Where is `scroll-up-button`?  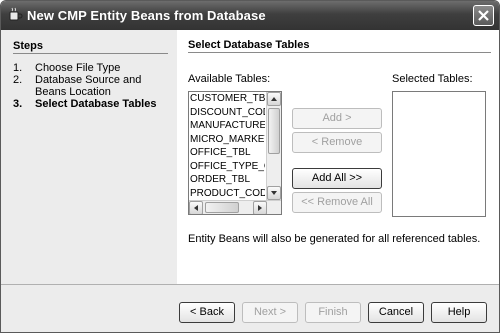 scroll-up-button is located at coordinates (274, 99).